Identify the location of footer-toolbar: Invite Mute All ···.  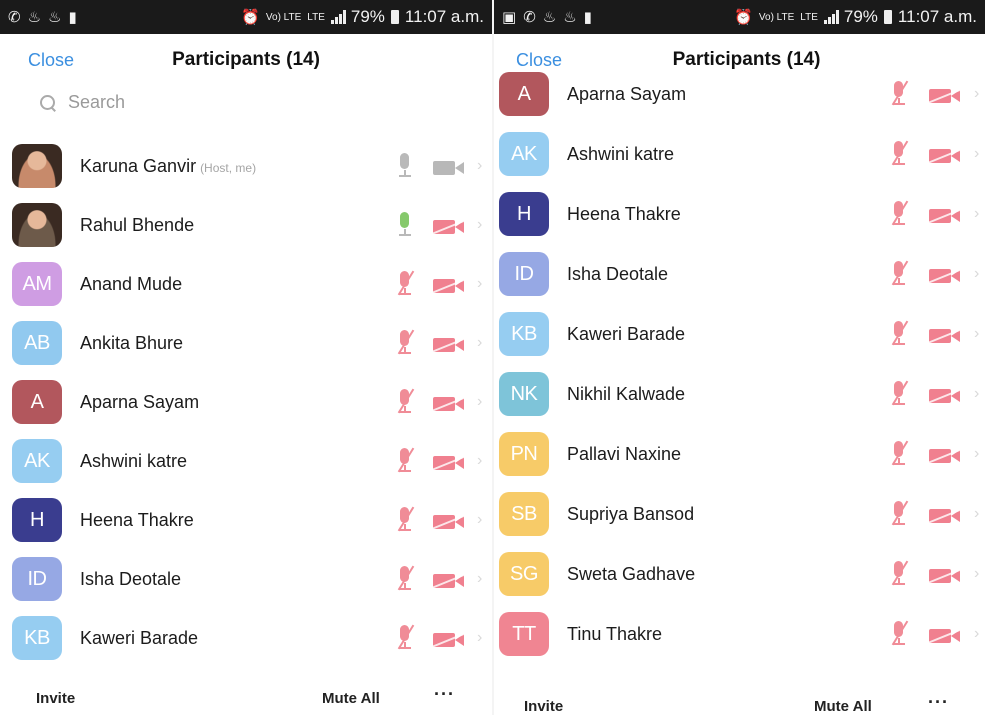
(739, 701).